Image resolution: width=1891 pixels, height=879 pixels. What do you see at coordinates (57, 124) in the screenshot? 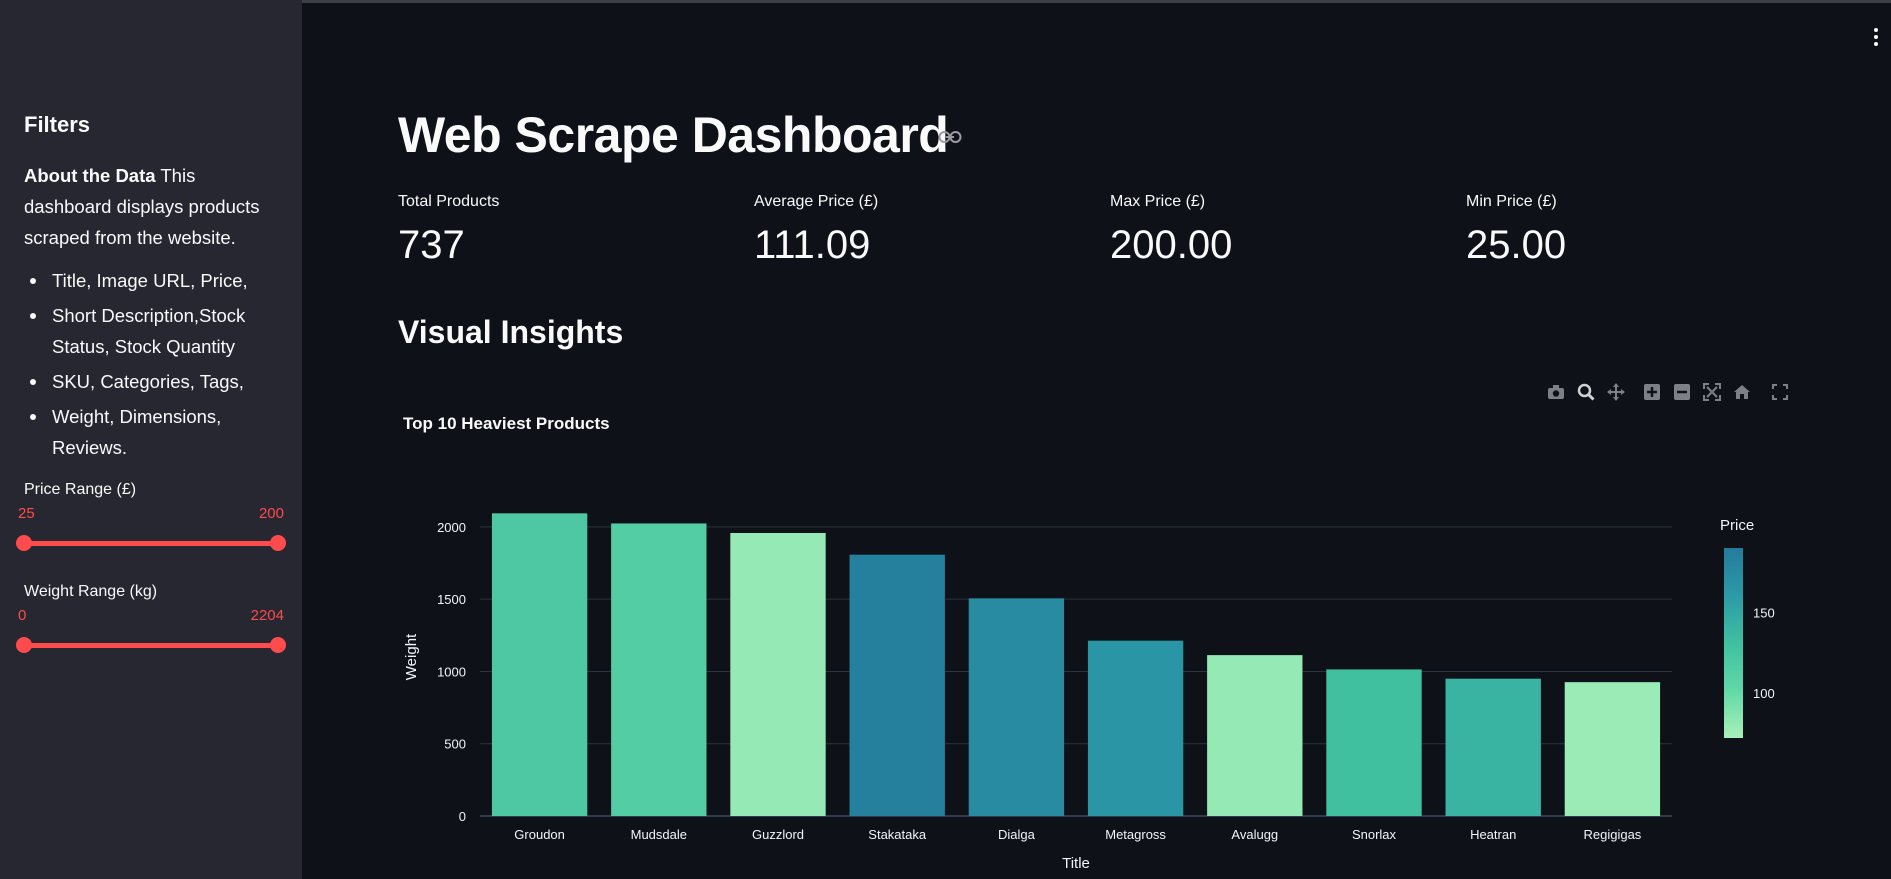
I see `sidebar-title: Filters` at bounding box center [57, 124].